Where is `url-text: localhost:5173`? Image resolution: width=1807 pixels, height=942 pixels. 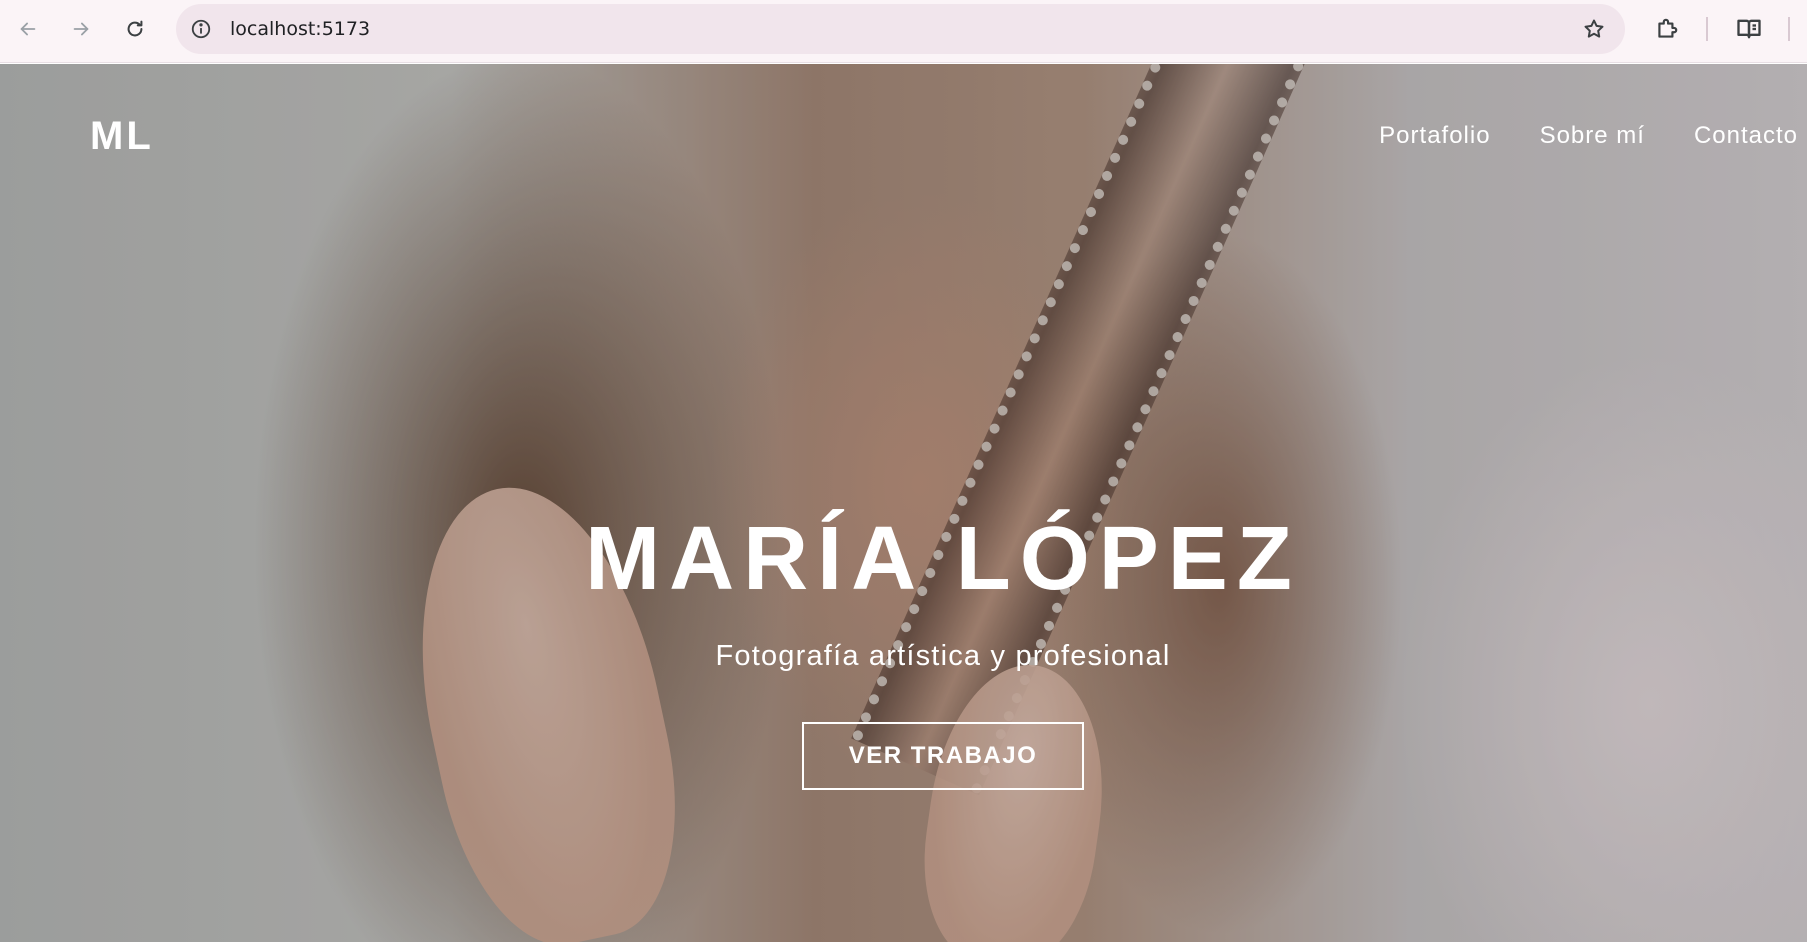 url-text: localhost:5173 is located at coordinates (300, 29).